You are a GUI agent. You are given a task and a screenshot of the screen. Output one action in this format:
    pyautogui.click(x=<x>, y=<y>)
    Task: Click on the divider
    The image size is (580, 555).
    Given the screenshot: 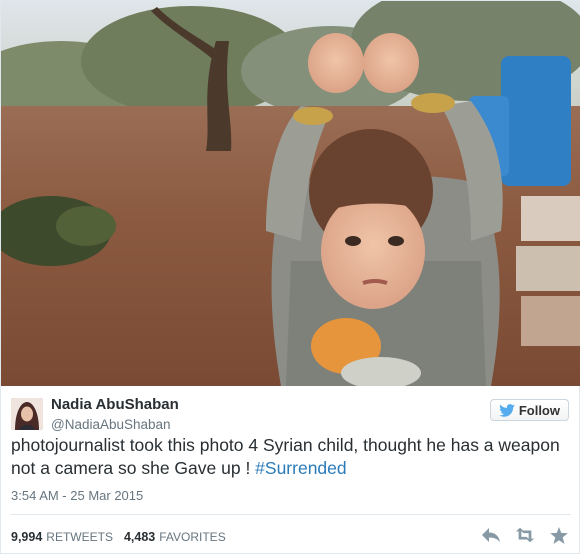 What is the action you would take?
    pyautogui.click(x=291, y=514)
    